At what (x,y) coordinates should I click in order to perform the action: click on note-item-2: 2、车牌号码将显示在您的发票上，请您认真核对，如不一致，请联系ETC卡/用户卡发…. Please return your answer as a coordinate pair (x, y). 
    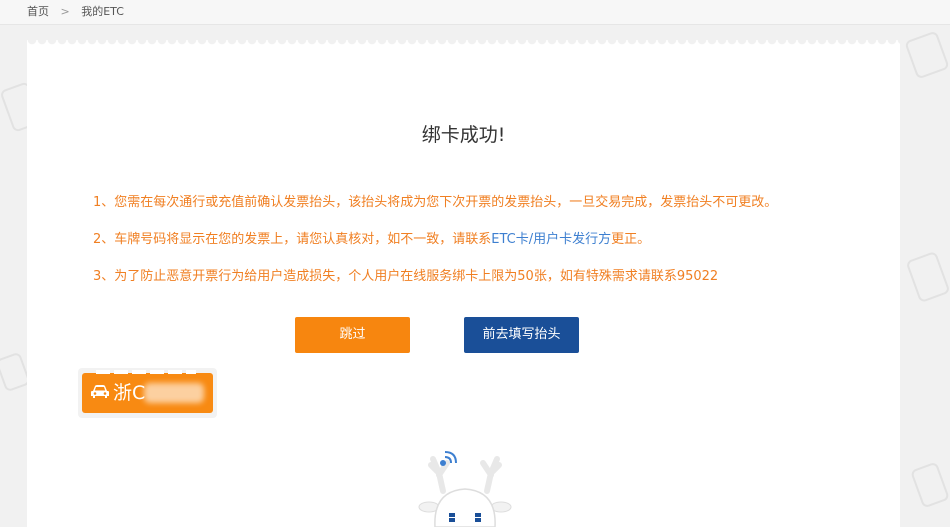
    Looking at the image, I should click on (435, 249).